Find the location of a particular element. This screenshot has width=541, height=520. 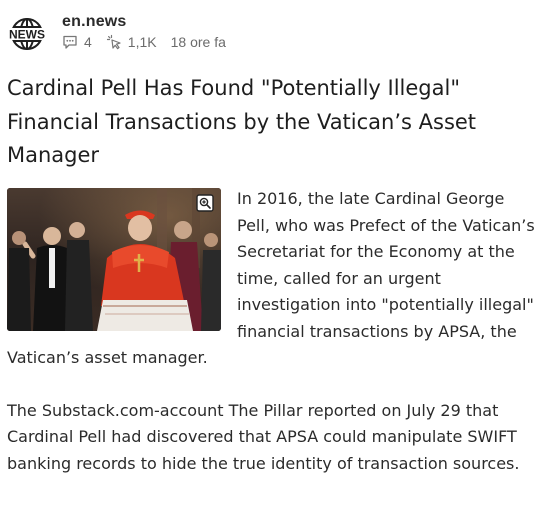

article-photo is located at coordinates (114, 259).